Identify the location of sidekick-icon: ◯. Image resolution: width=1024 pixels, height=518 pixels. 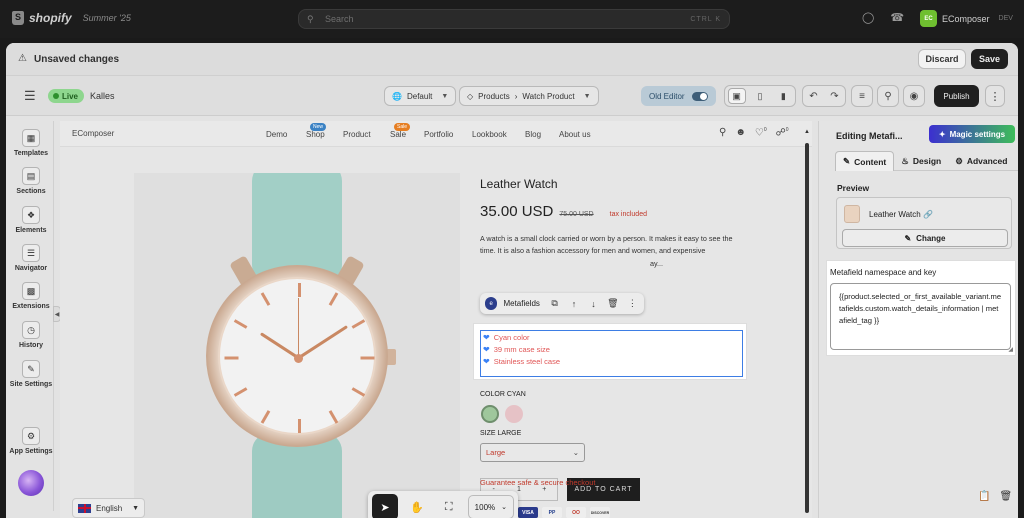
(868, 17).